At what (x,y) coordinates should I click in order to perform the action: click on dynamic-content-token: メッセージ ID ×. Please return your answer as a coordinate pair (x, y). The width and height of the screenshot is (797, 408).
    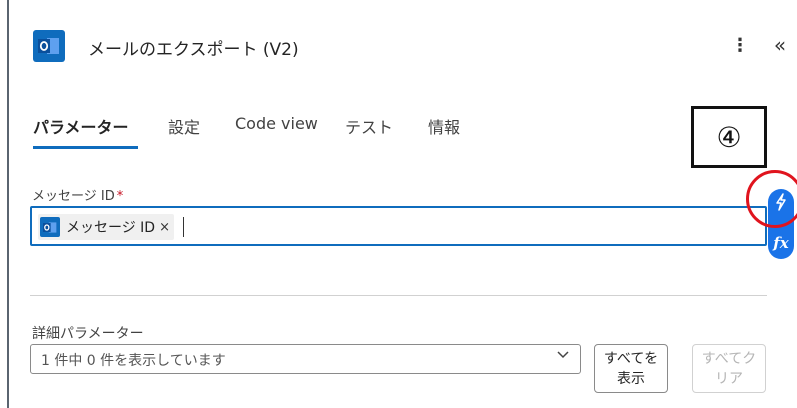
    Looking at the image, I should click on (106, 227).